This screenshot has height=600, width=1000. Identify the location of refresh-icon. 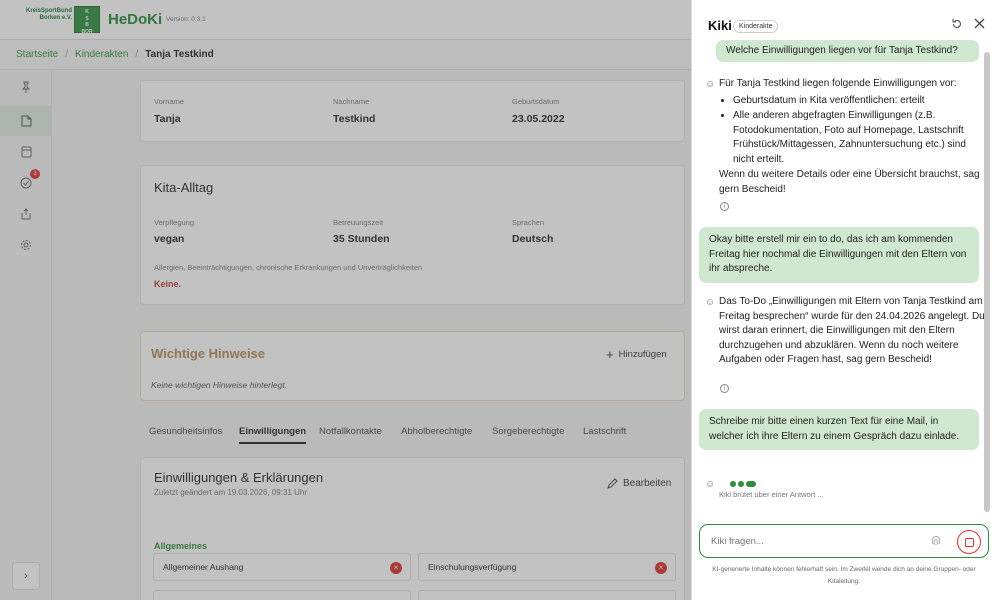
(956, 23).